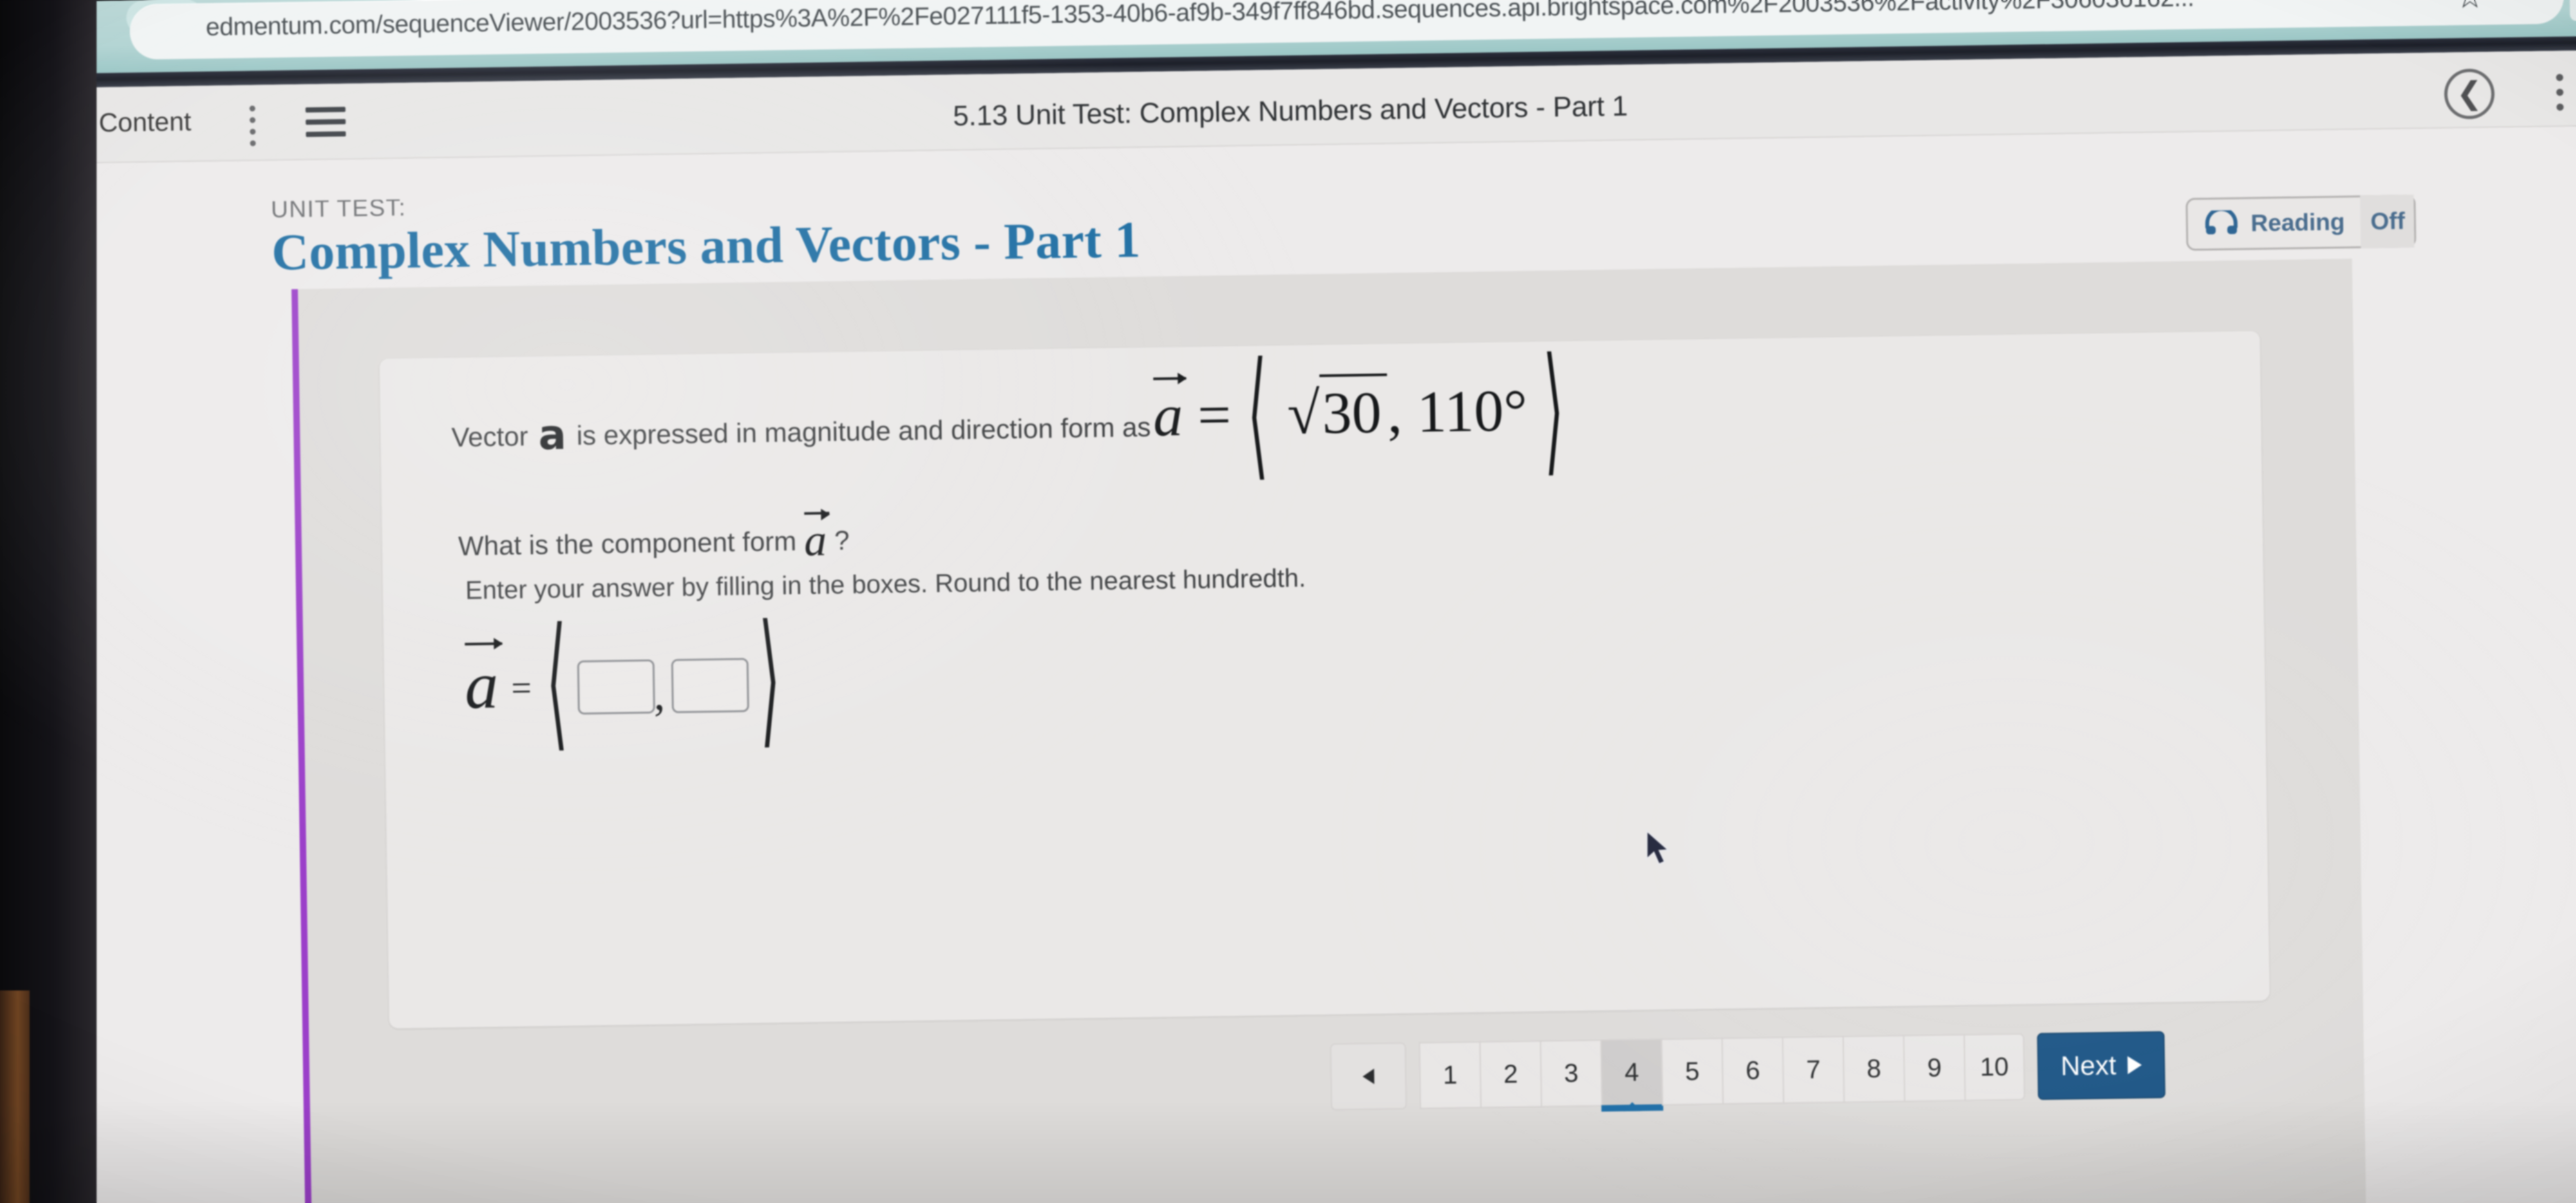 This screenshot has width=2576, height=1203. What do you see at coordinates (1873, 1069) in the screenshot?
I see `pagination-page-8: 8` at bounding box center [1873, 1069].